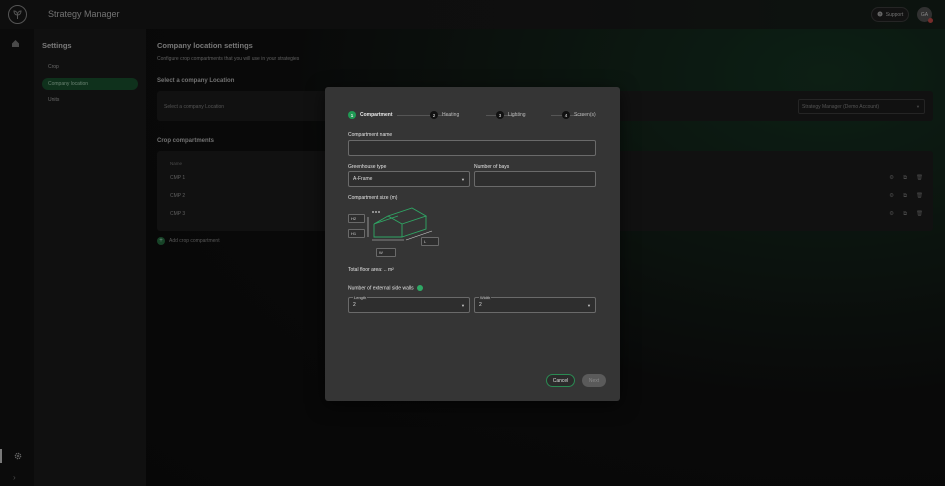 The image size is (945, 486). I want to click on number-of-bays-label: Number of bays, so click(492, 167).